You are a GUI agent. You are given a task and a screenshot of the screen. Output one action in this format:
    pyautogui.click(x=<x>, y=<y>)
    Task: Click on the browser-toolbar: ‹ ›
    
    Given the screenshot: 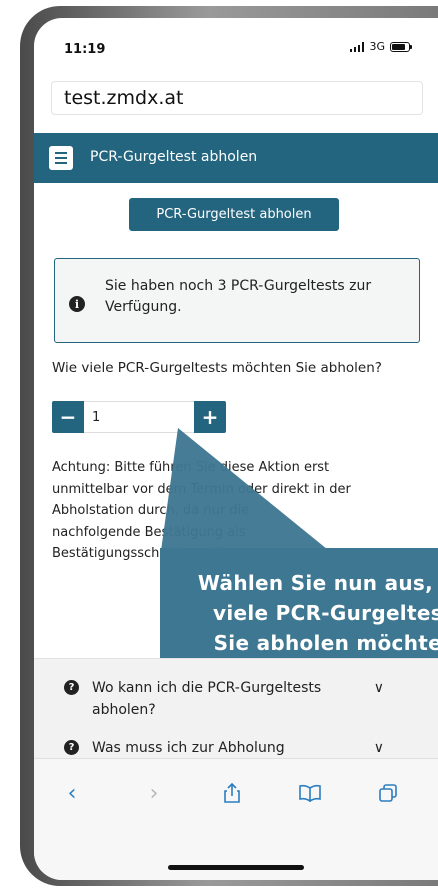 What is the action you would take?
    pyautogui.click(x=236, y=819)
    